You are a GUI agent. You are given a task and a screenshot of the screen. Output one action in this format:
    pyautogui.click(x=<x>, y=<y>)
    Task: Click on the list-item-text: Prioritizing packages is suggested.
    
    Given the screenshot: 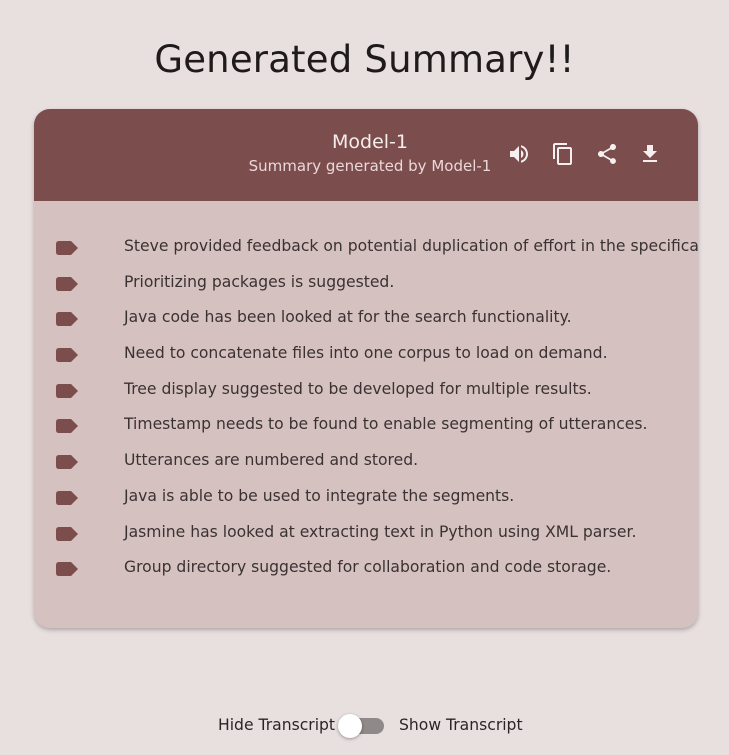 What is the action you would take?
    pyautogui.click(x=259, y=281)
    